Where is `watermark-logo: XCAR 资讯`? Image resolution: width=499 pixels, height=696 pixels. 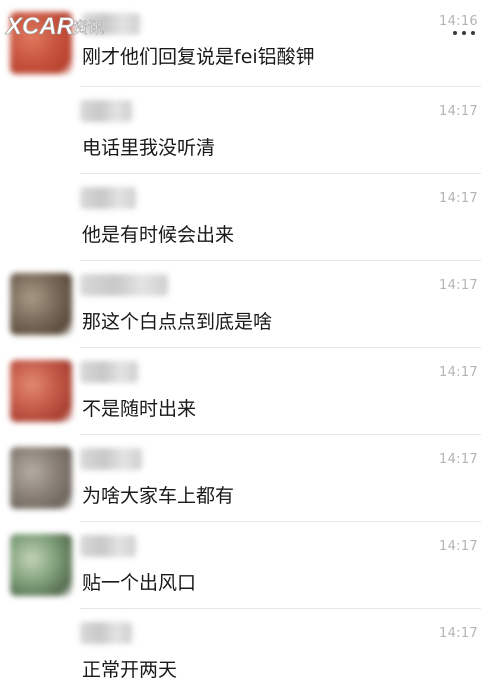
watermark-logo: XCAR 资讯 is located at coordinates (58, 25).